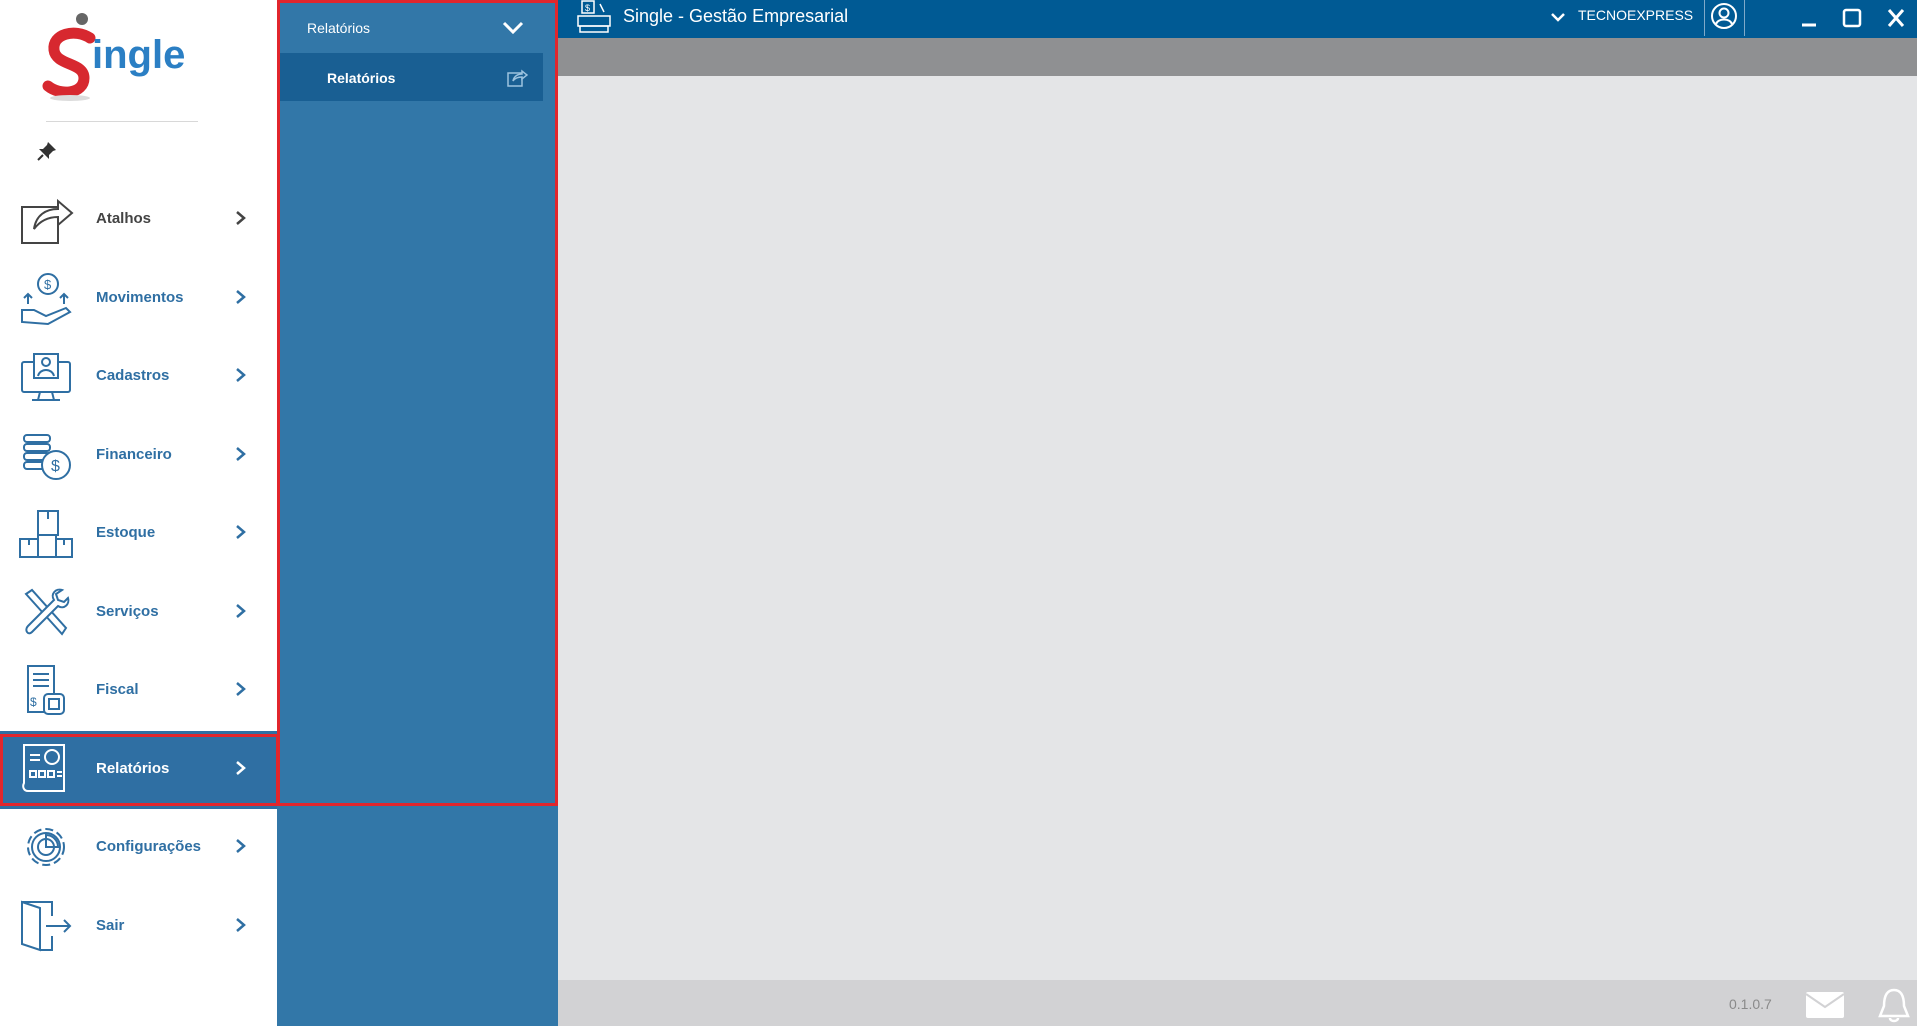  Describe the element at coordinates (126, 532) in the screenshot. I see `sidebar-item-label: Estoque` at that location.